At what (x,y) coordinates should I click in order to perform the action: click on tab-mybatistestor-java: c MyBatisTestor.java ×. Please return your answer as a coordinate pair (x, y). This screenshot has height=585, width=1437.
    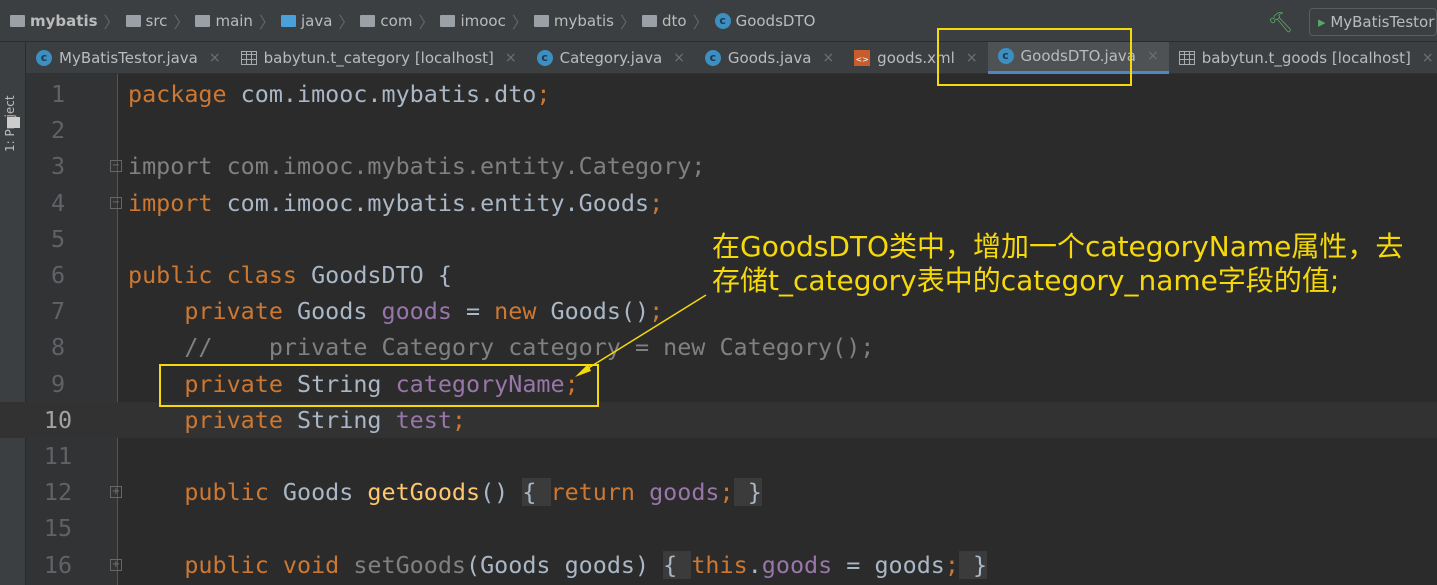
    Looking at the image, I should click on (128, 58).